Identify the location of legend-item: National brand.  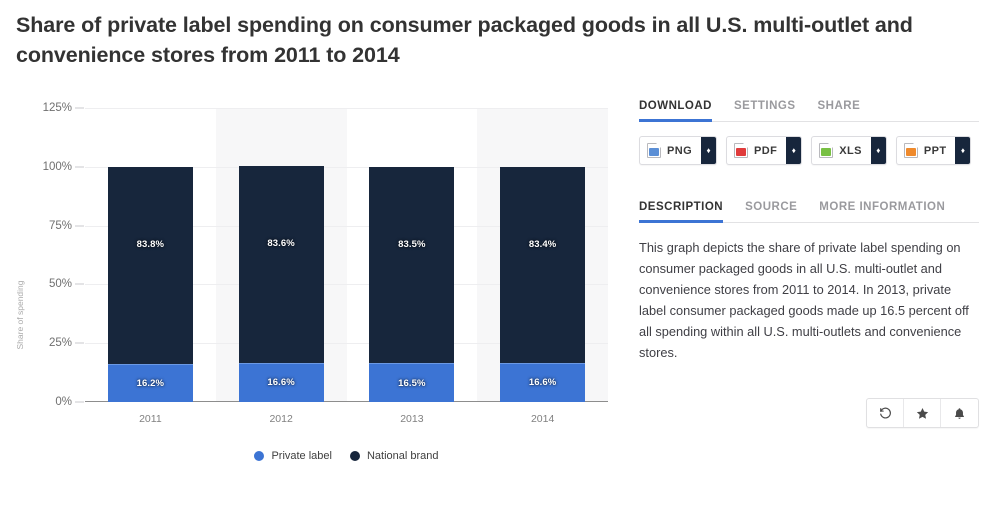
(394, 456).